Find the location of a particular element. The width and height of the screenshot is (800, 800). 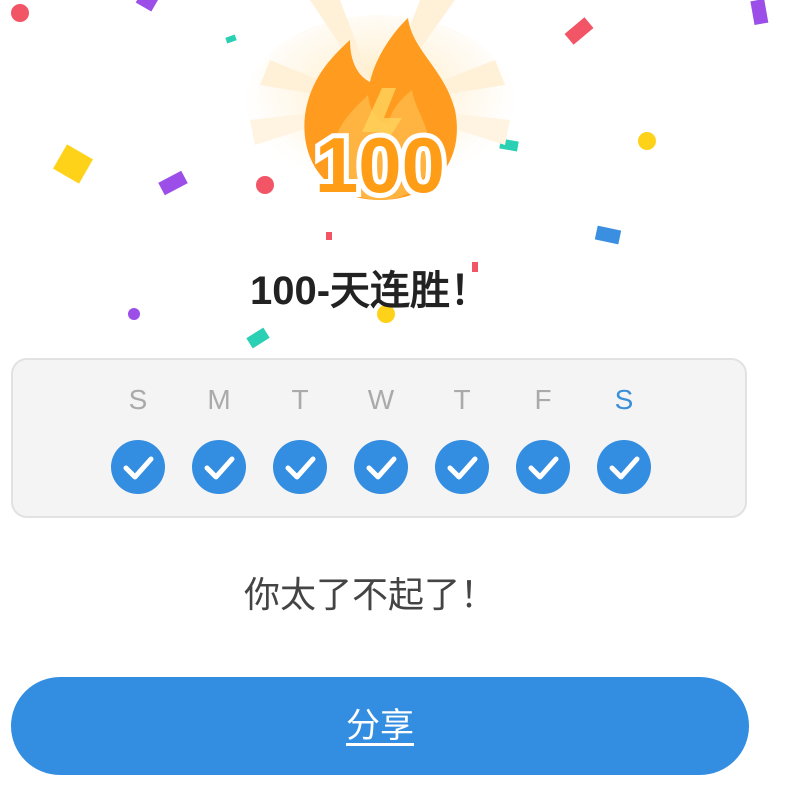

day-label: M is located at coordinates (219, 399).